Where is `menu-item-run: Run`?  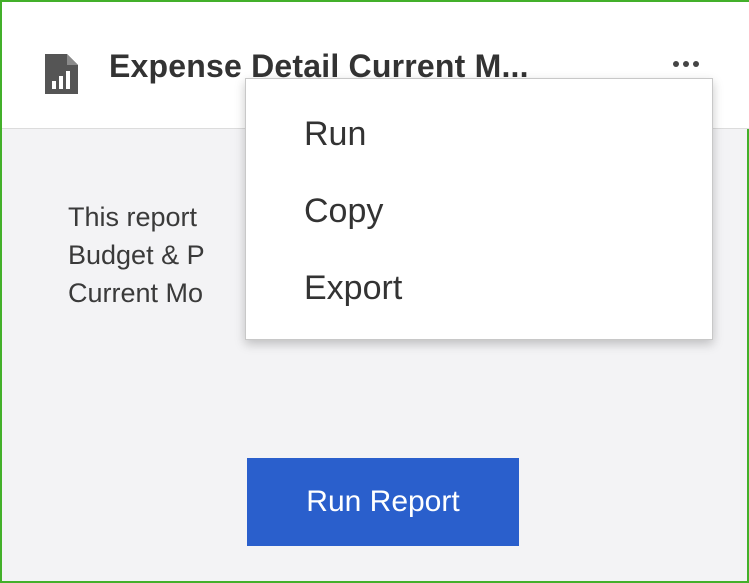
menu-item-run: Run is located at coordinates (335, 134).